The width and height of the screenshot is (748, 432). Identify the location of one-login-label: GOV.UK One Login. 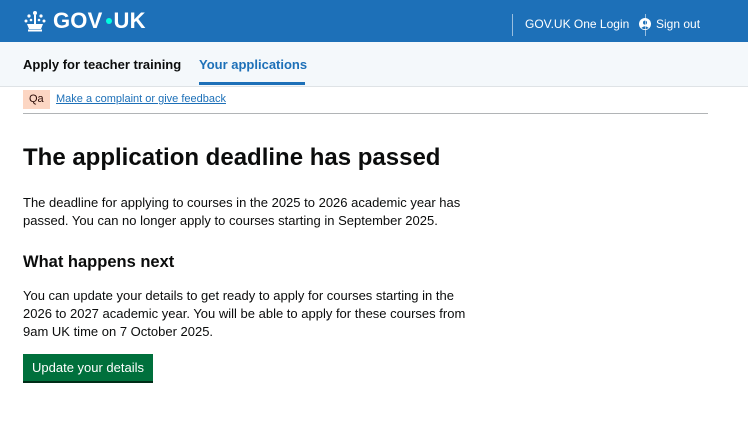
(577, 24).